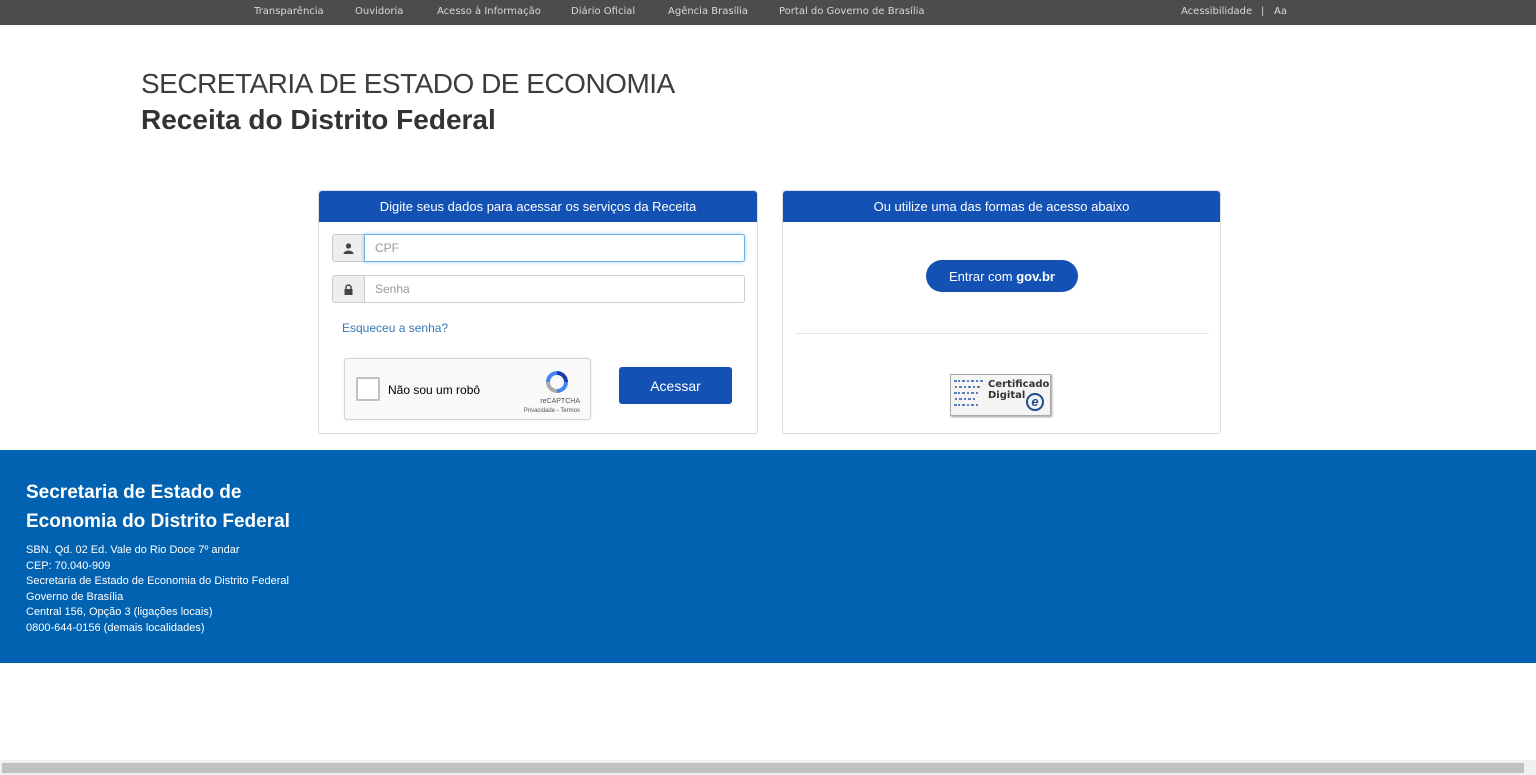  What do you see at coordinates (134, 492) in the screenshot?
I see `footer-title-line1: Secretaria de Estado de` at bounding box center [134, 492].